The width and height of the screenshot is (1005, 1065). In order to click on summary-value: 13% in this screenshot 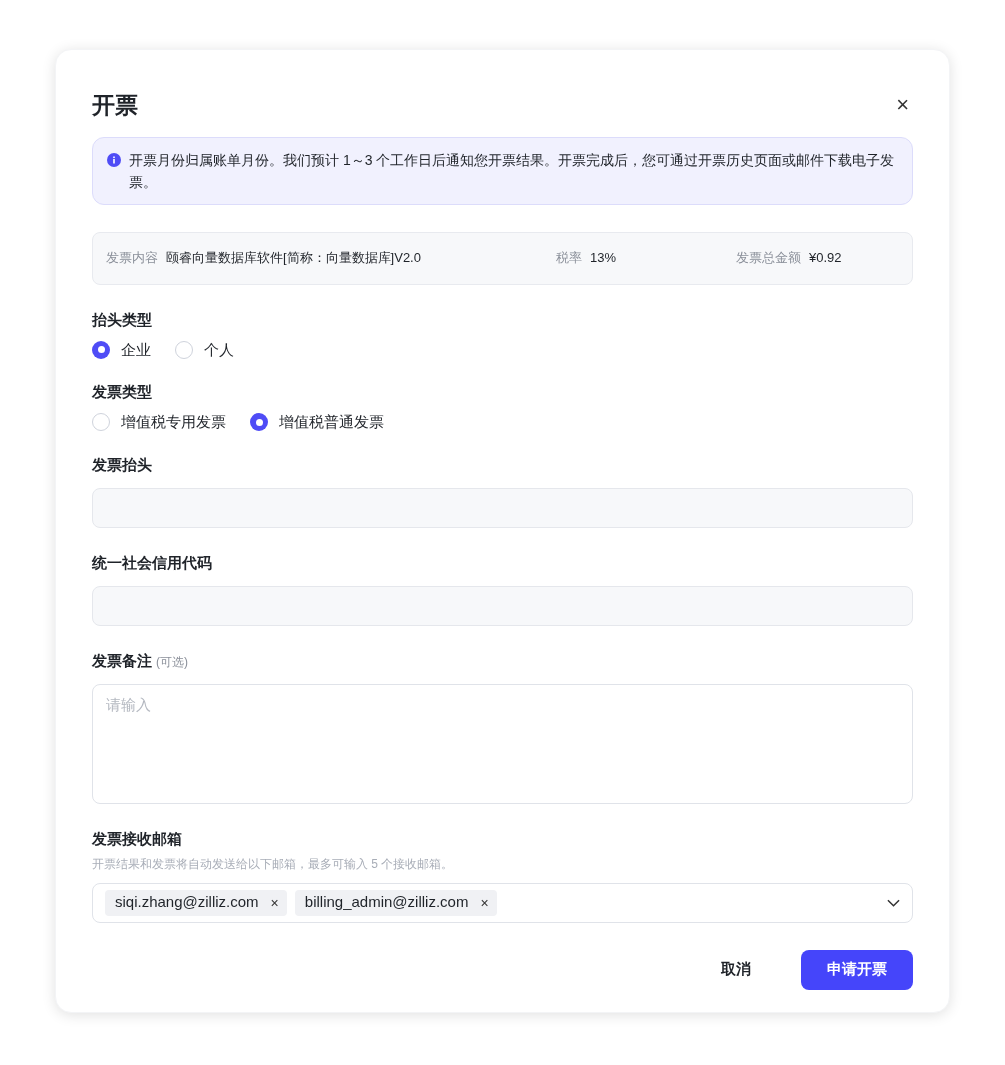, I will do `click(603, 258)`.